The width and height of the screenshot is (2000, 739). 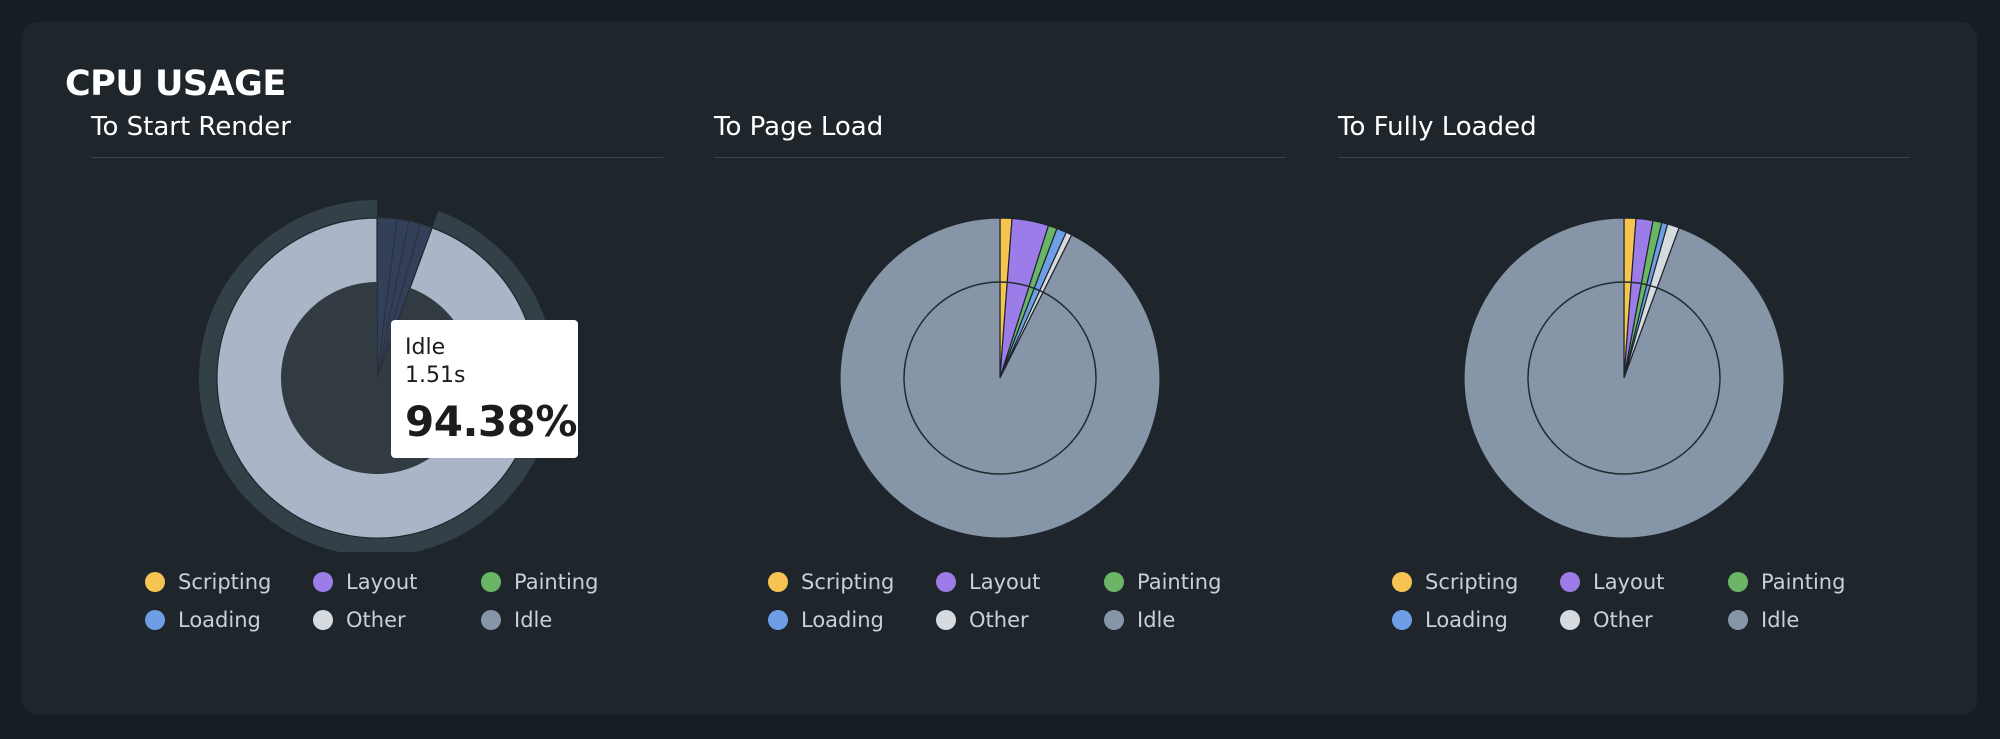 What do you see at coordinates (425, 347) in the screenshot?
I see `tooltip-label: Idle` at bounding box center [425, 347].